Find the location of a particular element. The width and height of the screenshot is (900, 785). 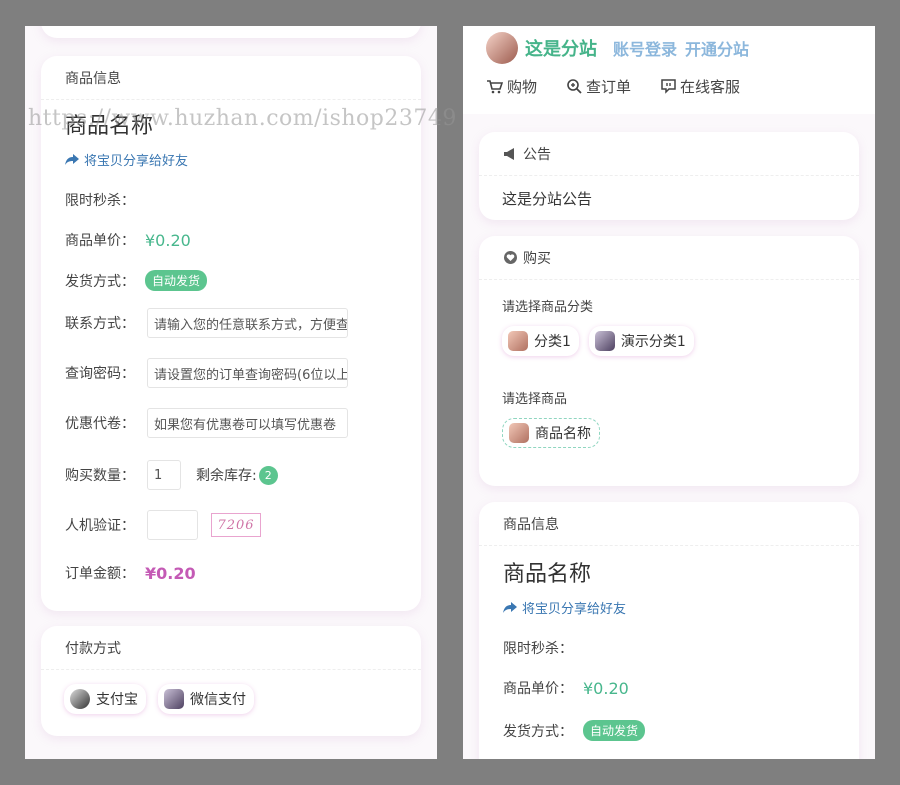

right-share-row: 将宝贝分享给好友 is located at coordinates (564, 607).